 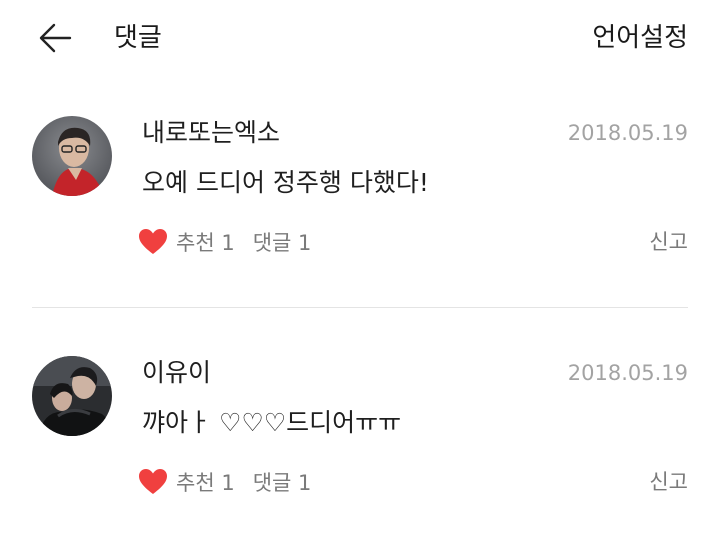 I want to click on divider, so click(x=360, y=307).